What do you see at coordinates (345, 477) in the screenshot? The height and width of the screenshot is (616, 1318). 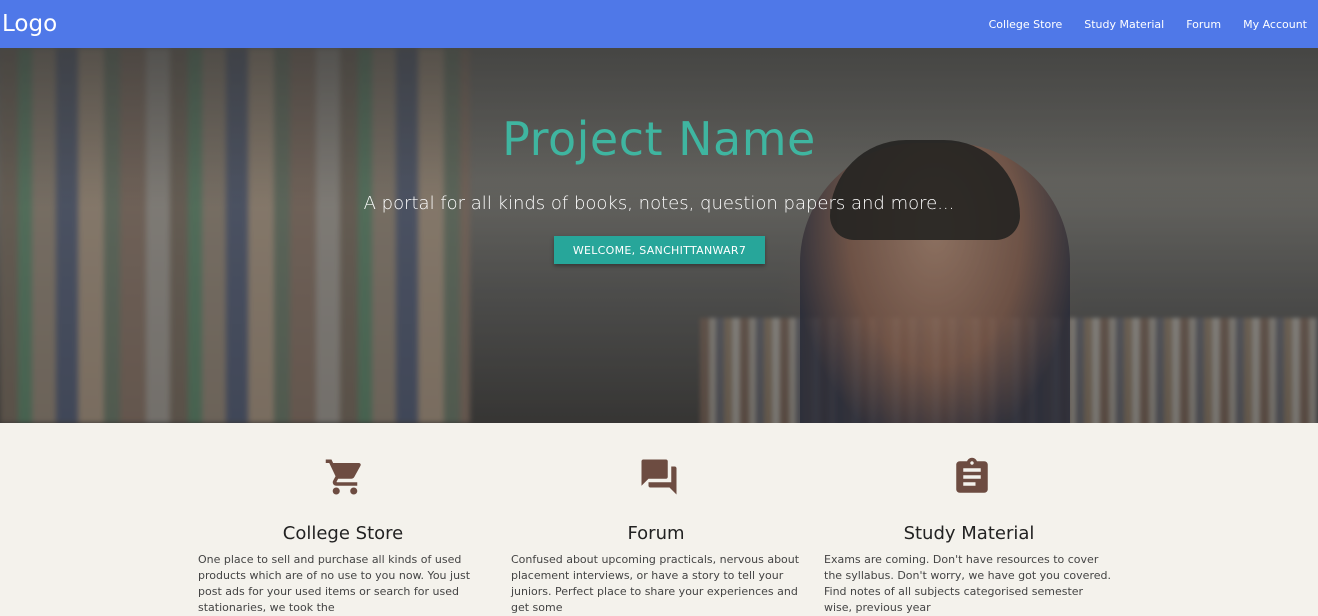 I see `shopping-cart-icon` at bounding box center [345, 477].